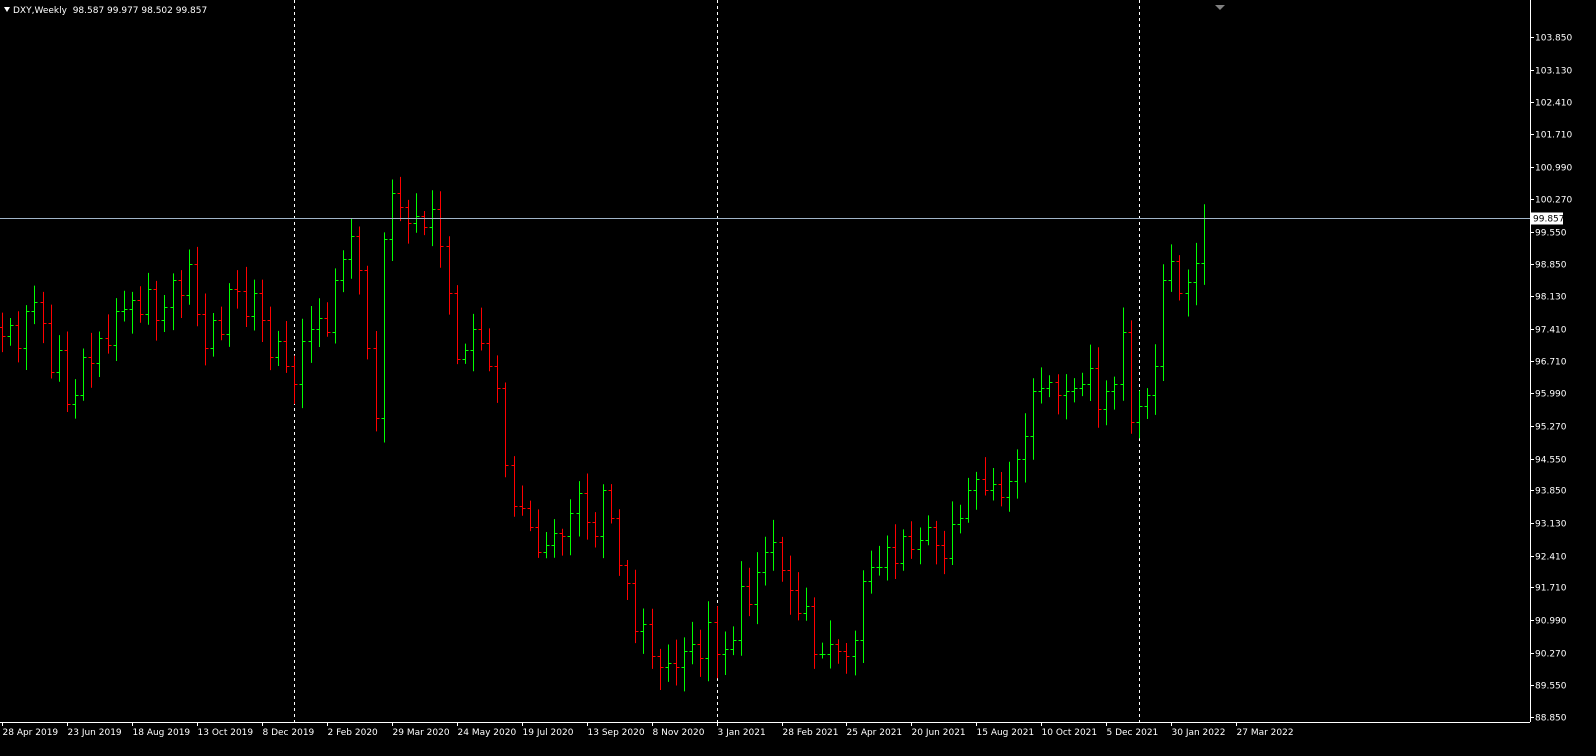 This screenshot has width=1596, height=756. I want to click on ohlc-values: 98.587 99.977 98.502 99.857, so click(140, 11).